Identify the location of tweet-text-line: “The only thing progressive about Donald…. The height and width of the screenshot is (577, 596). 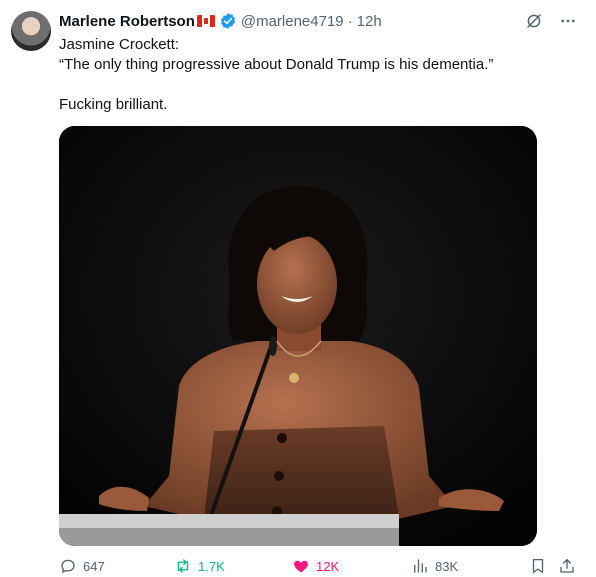
(276, 64).